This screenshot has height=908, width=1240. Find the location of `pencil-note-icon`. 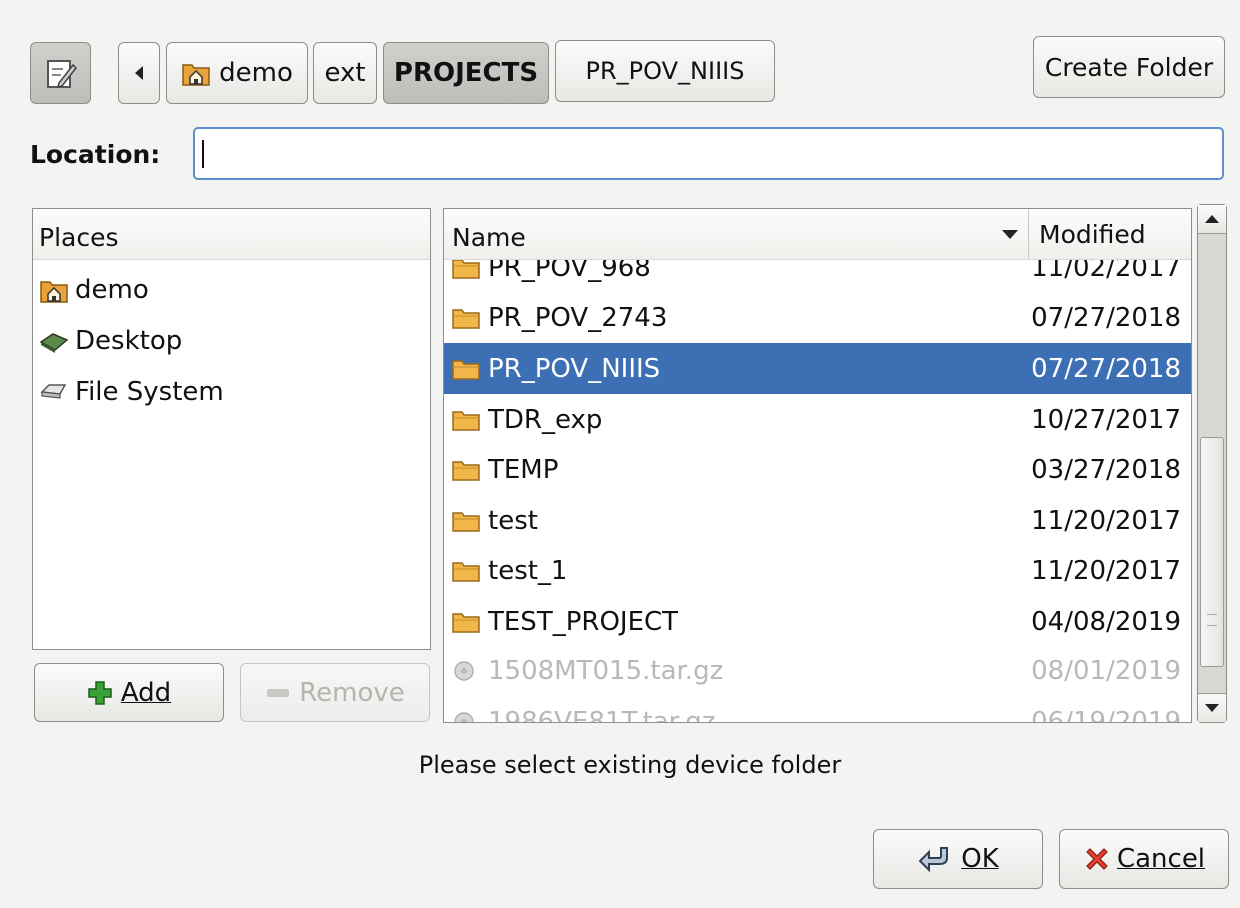

pencil-note-icon is located at coordinates (61, 74).